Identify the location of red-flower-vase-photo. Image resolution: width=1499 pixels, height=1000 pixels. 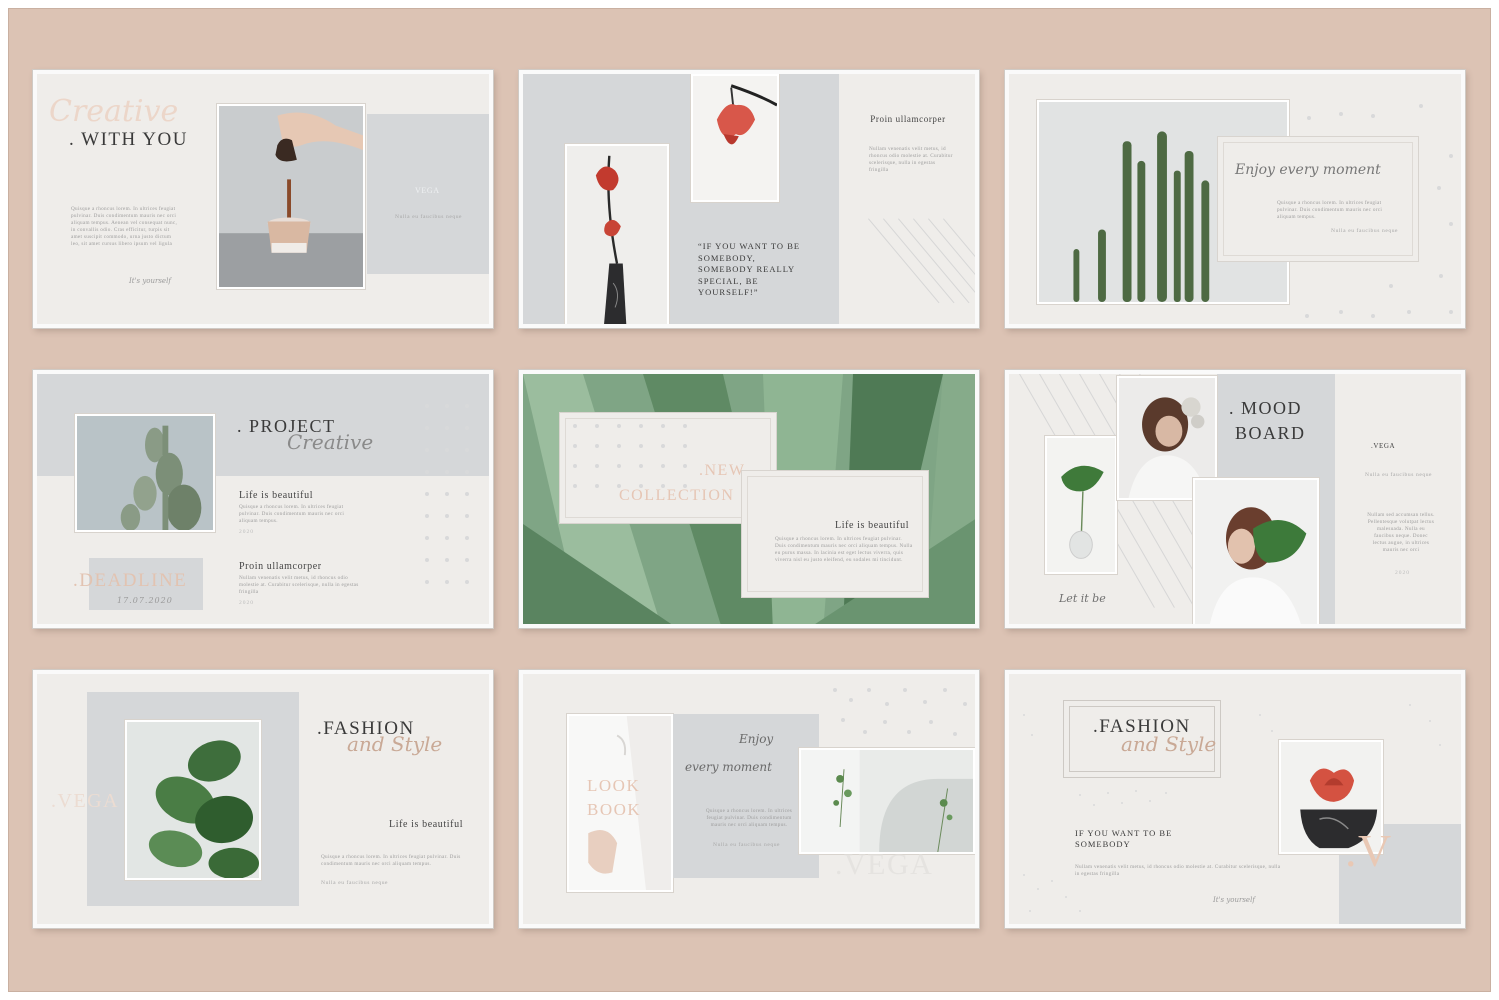
(617, 234).